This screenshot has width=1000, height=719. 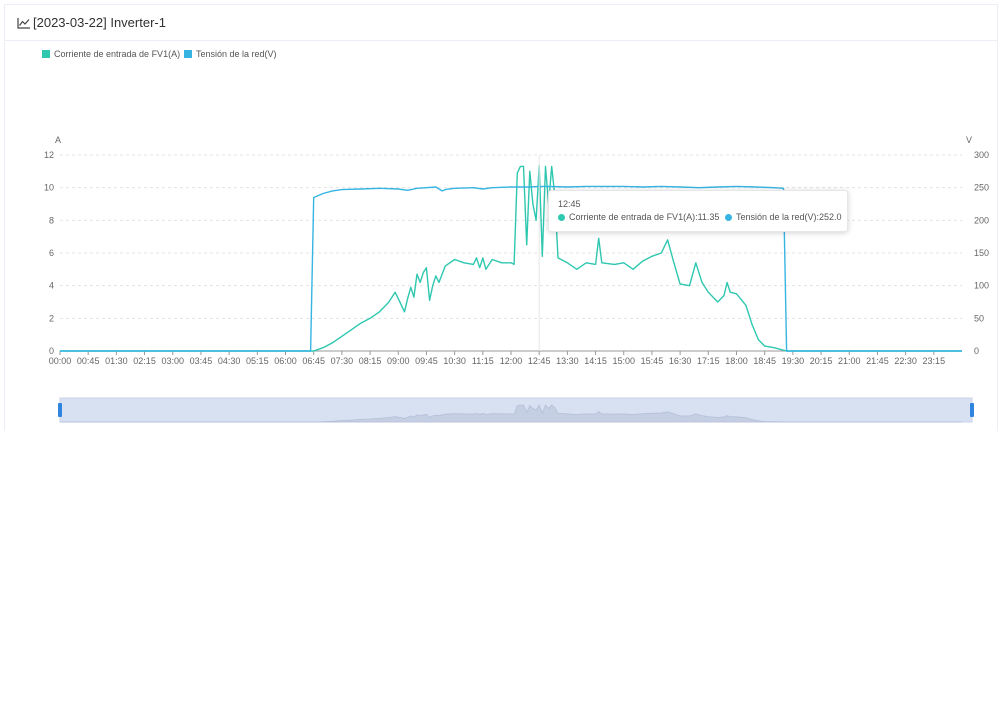 What do you see at coordinates (934, 361) in the screenshot?
I see `x-tick-label: 23:15` at bounding box center [934, 361].